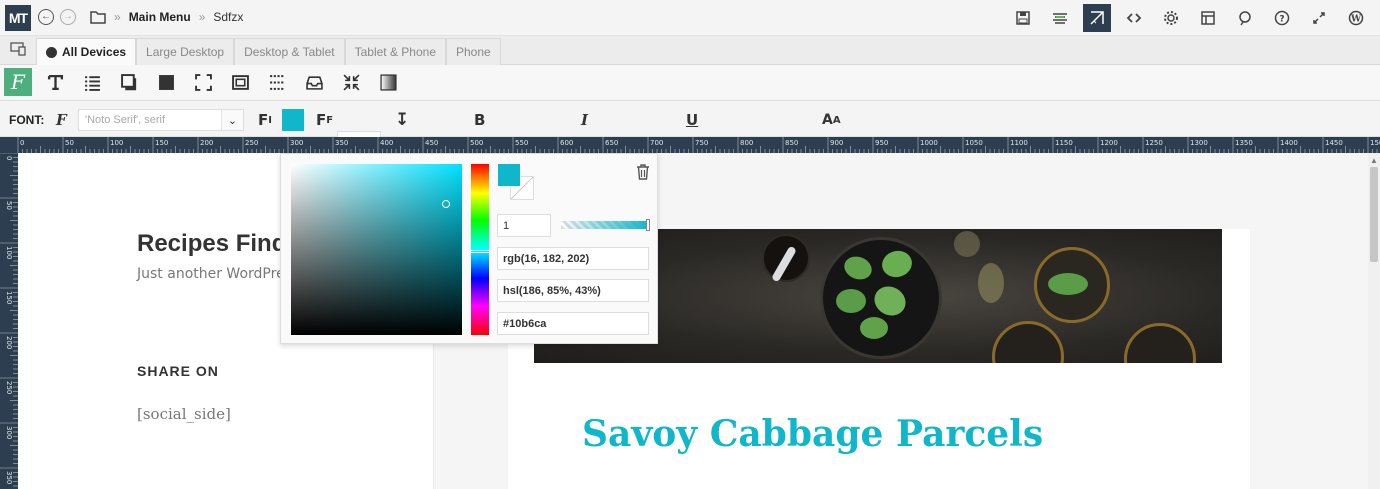  I want to click on font-color-icon: FI, so click(265, 120).